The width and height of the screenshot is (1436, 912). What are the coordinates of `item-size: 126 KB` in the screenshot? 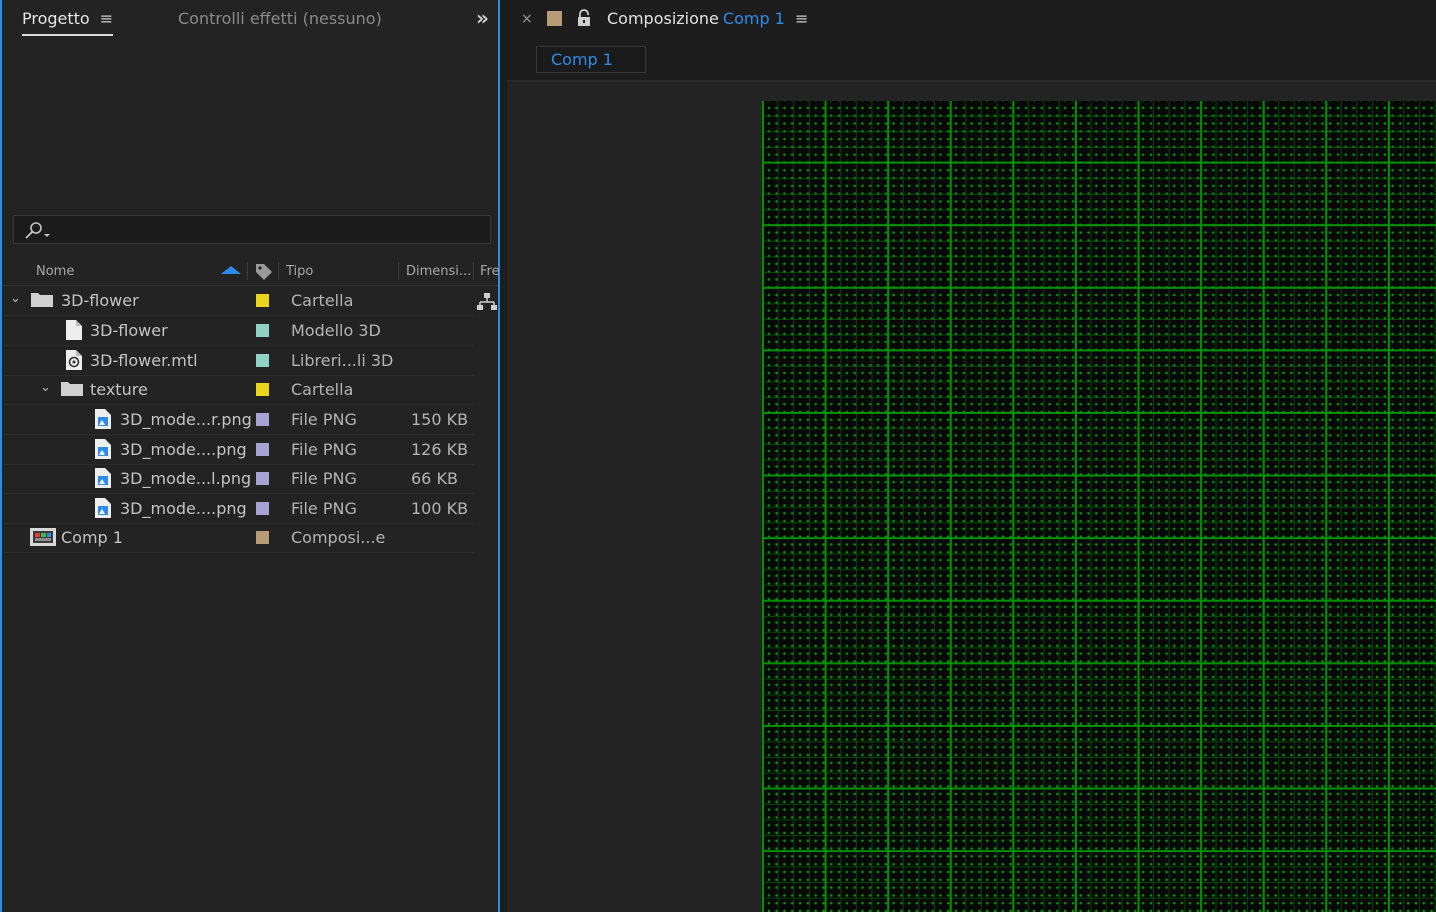 It's located at (440, 449).